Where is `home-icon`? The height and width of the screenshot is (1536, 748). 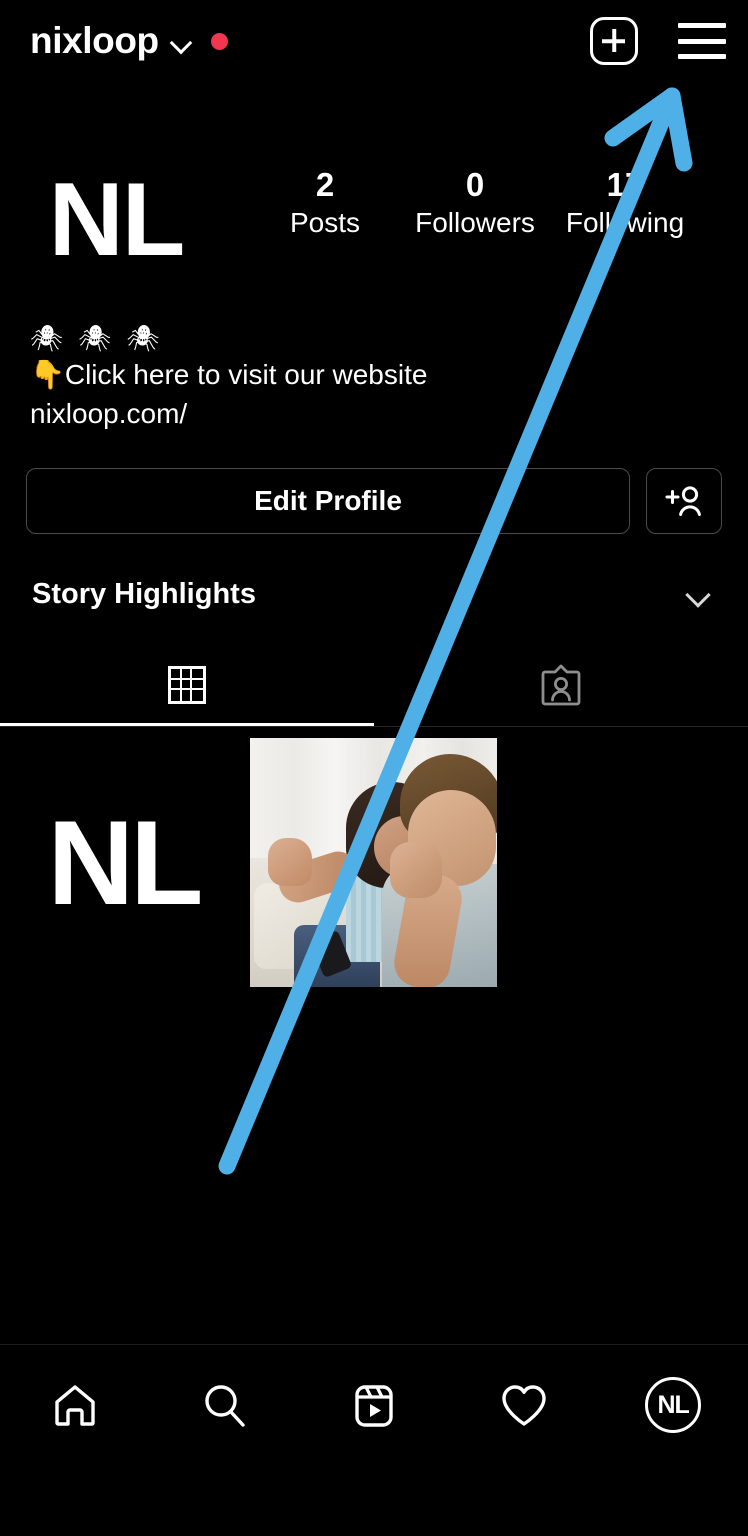 home-icon is located at coordinates (75, 1405).